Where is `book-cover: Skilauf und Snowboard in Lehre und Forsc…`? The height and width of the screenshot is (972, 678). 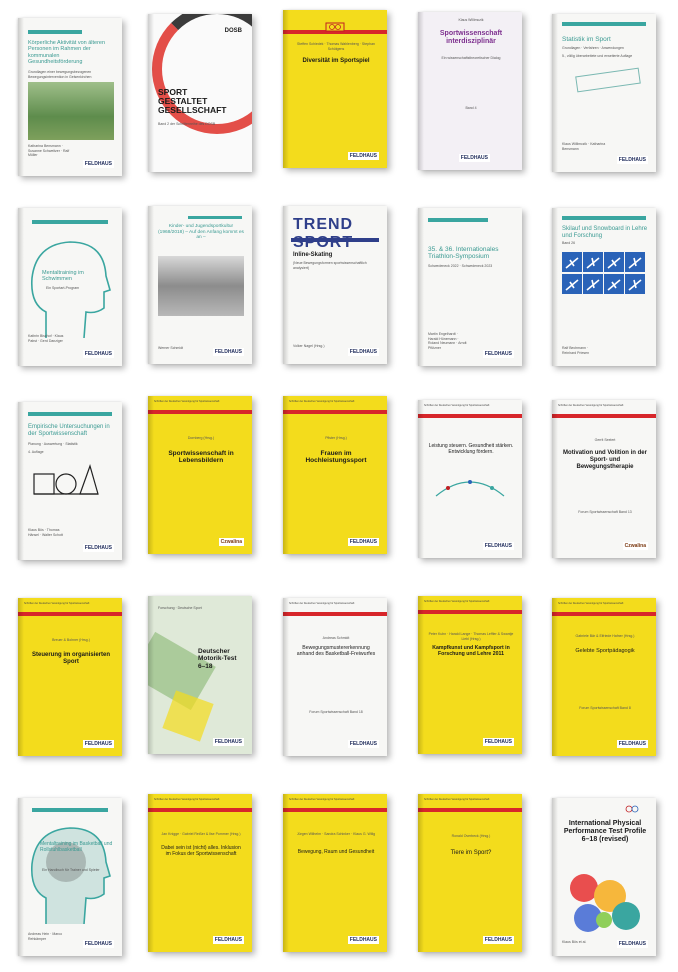 book-cover: Skilauf und Snowboard in Lehre und Forsc… is located at coordinates (604, 287).